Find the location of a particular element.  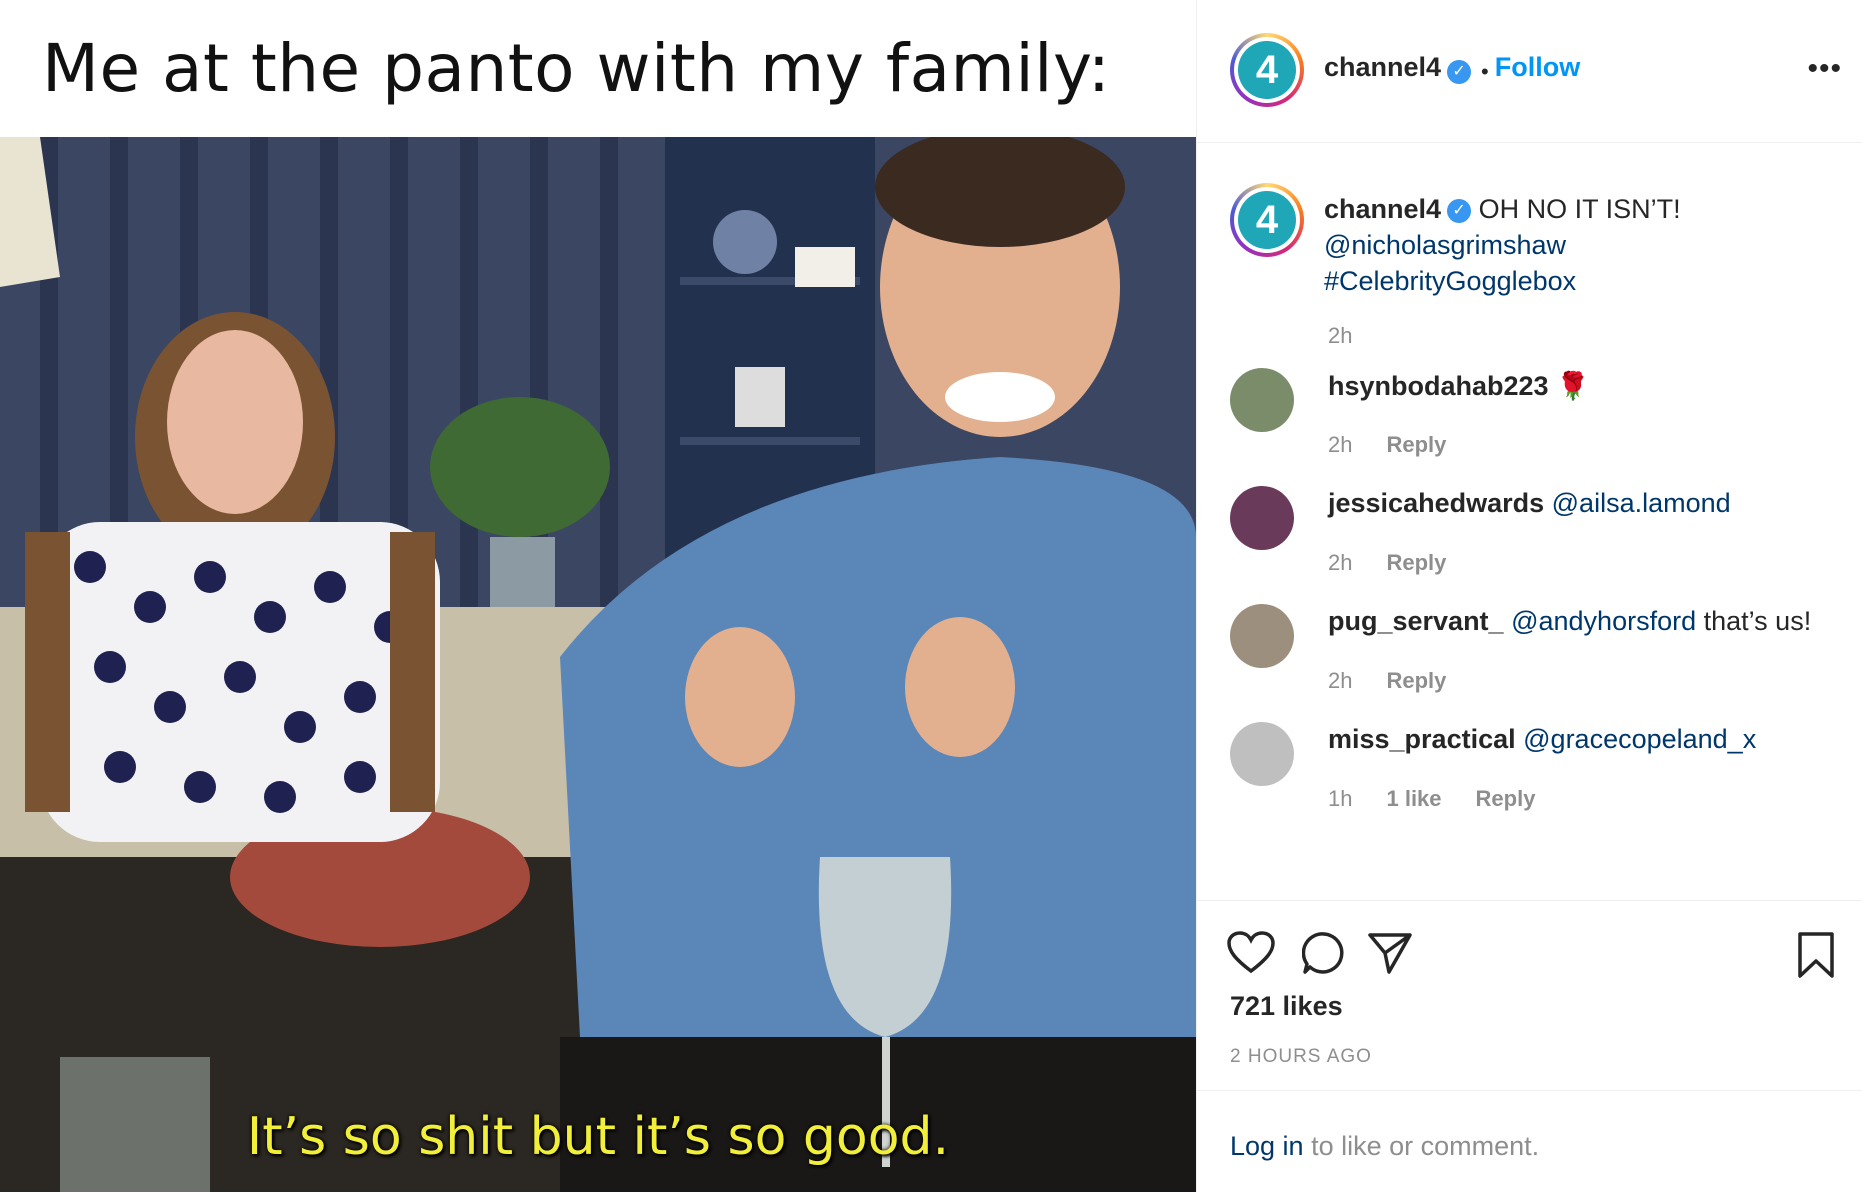

comment-meta: 1h 1 like Reply is located at coordinates (1448, 799).